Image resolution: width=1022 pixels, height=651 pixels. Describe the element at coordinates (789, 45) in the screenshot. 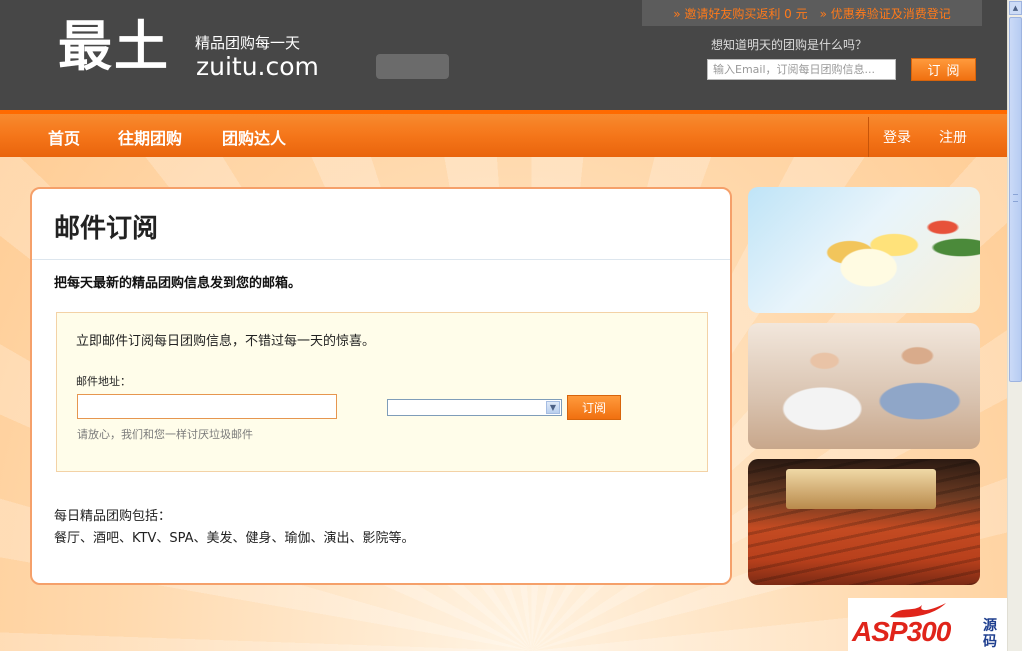

I see `subscribe-question: 想知道明天的团购是什么吗？` at that location.